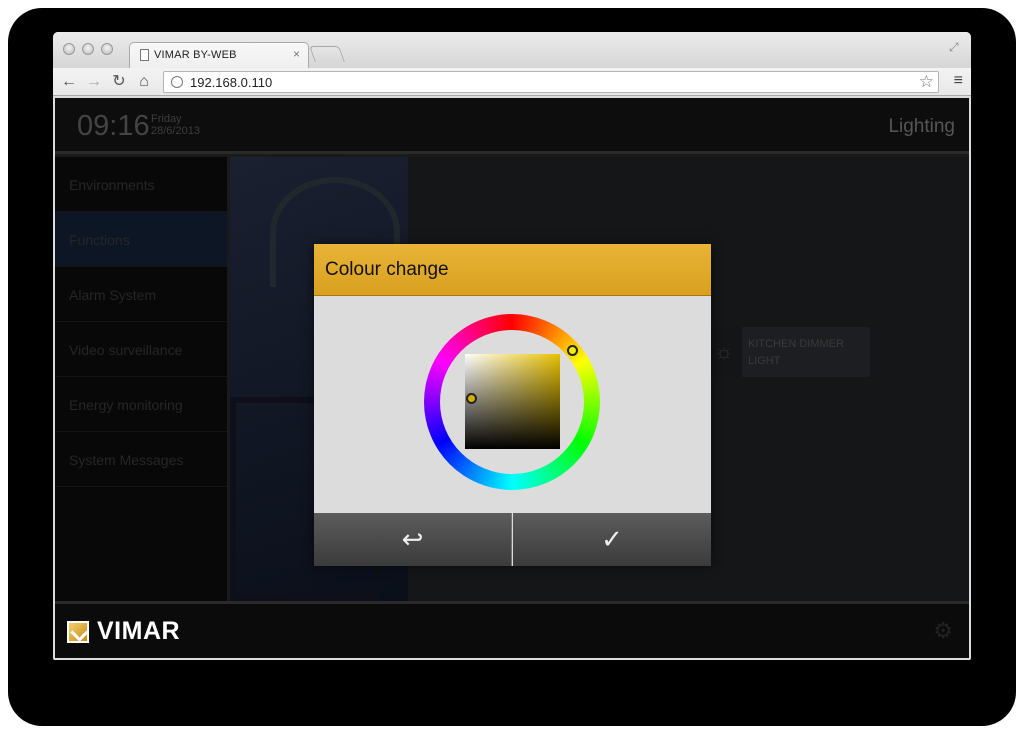 The height and width of the screenshot is (734, 1024). What do you see at coordinates (387, 269) in the screenshot?
I see `dialog-title: Colour change` at bounding box center [387, 269].